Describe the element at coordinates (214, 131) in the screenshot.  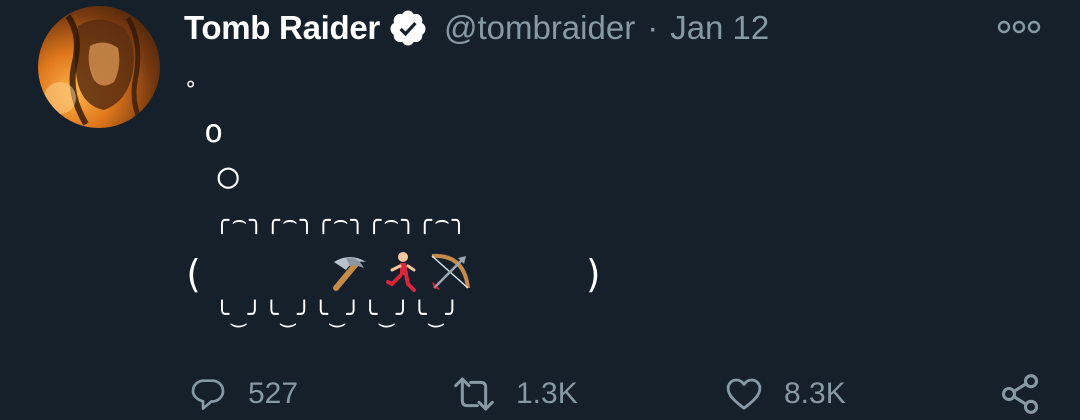
I see `thought-dot-medium: o` at that location.